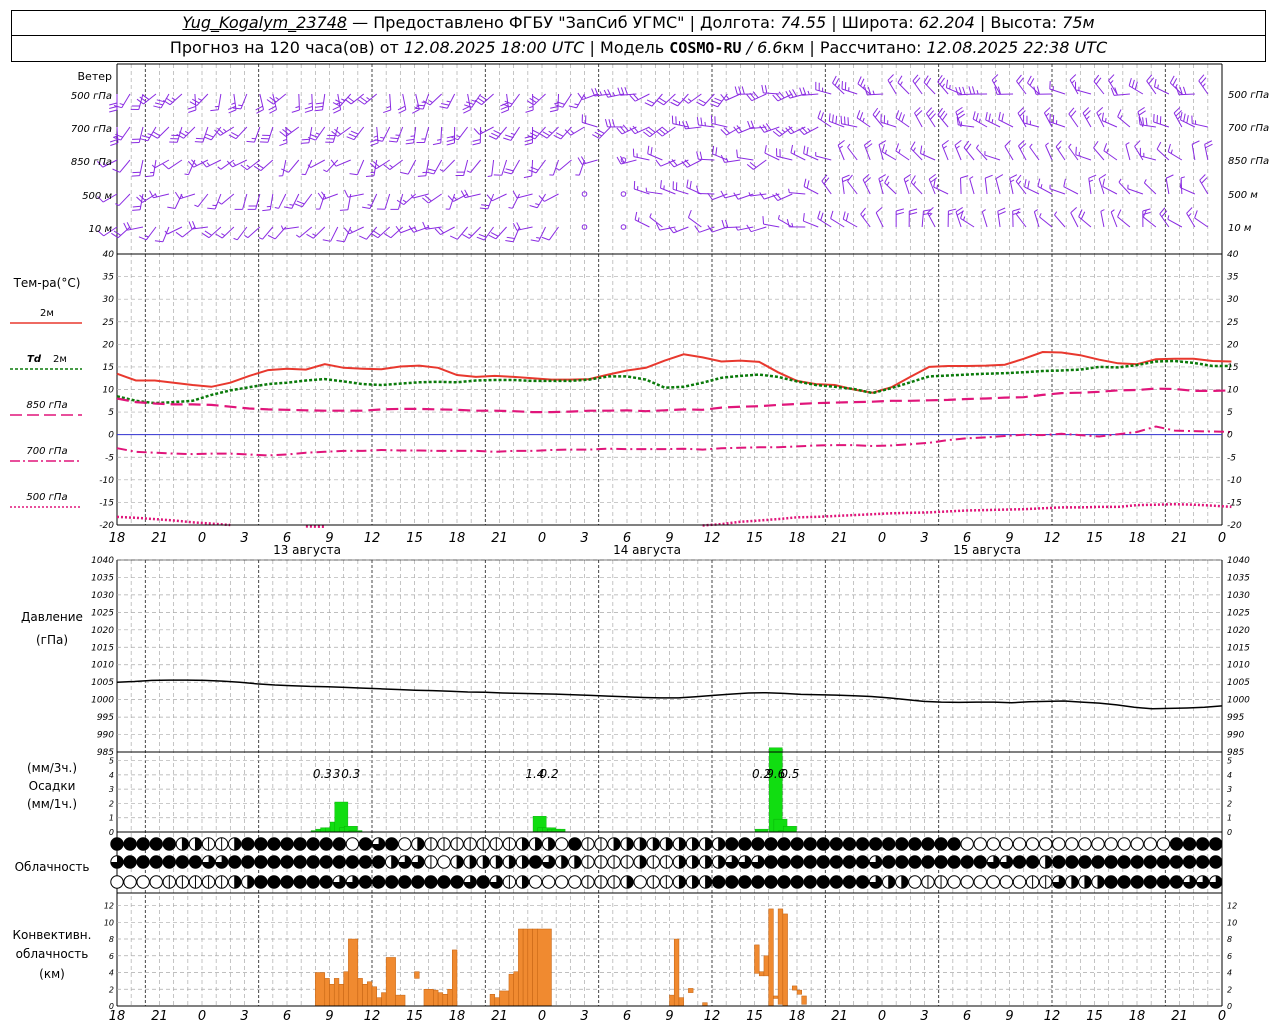 The image size is (1280, 1024). Describe the element at coordinates (111, 789) in the screenshot. I see `y-tick-label: 3` at that location.